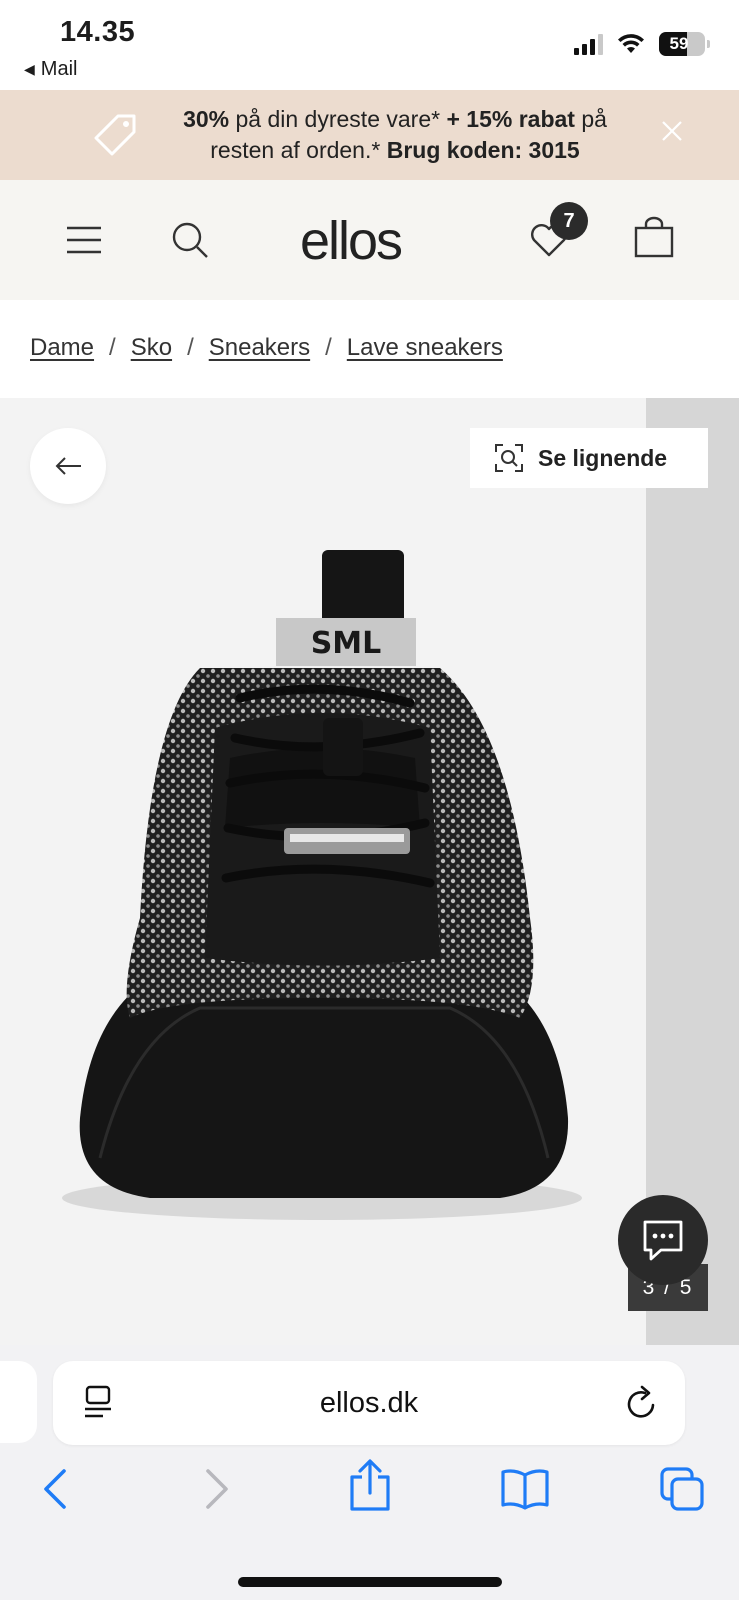  Describe the element at coordinates (351, 241) in the screenshot. I see `ellos-logo: ellos` at that location.